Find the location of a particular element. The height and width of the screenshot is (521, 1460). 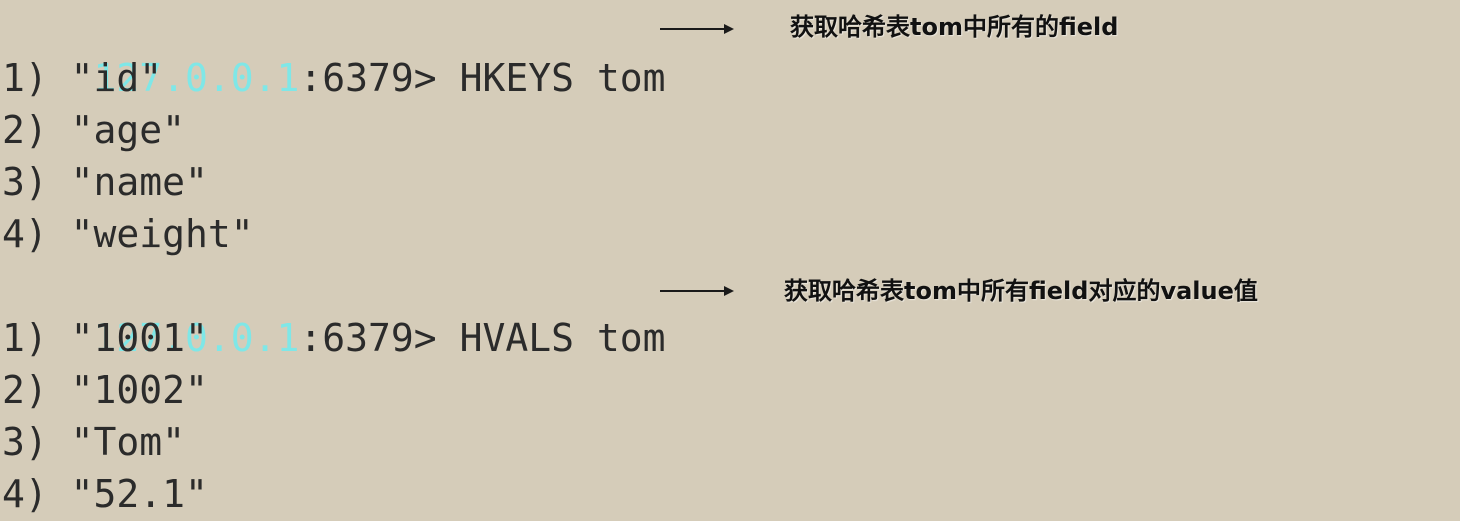

prompt-line-hkeys: 127.0.0.1:6379> HKEYS tom is located at coordinates (334, 50).